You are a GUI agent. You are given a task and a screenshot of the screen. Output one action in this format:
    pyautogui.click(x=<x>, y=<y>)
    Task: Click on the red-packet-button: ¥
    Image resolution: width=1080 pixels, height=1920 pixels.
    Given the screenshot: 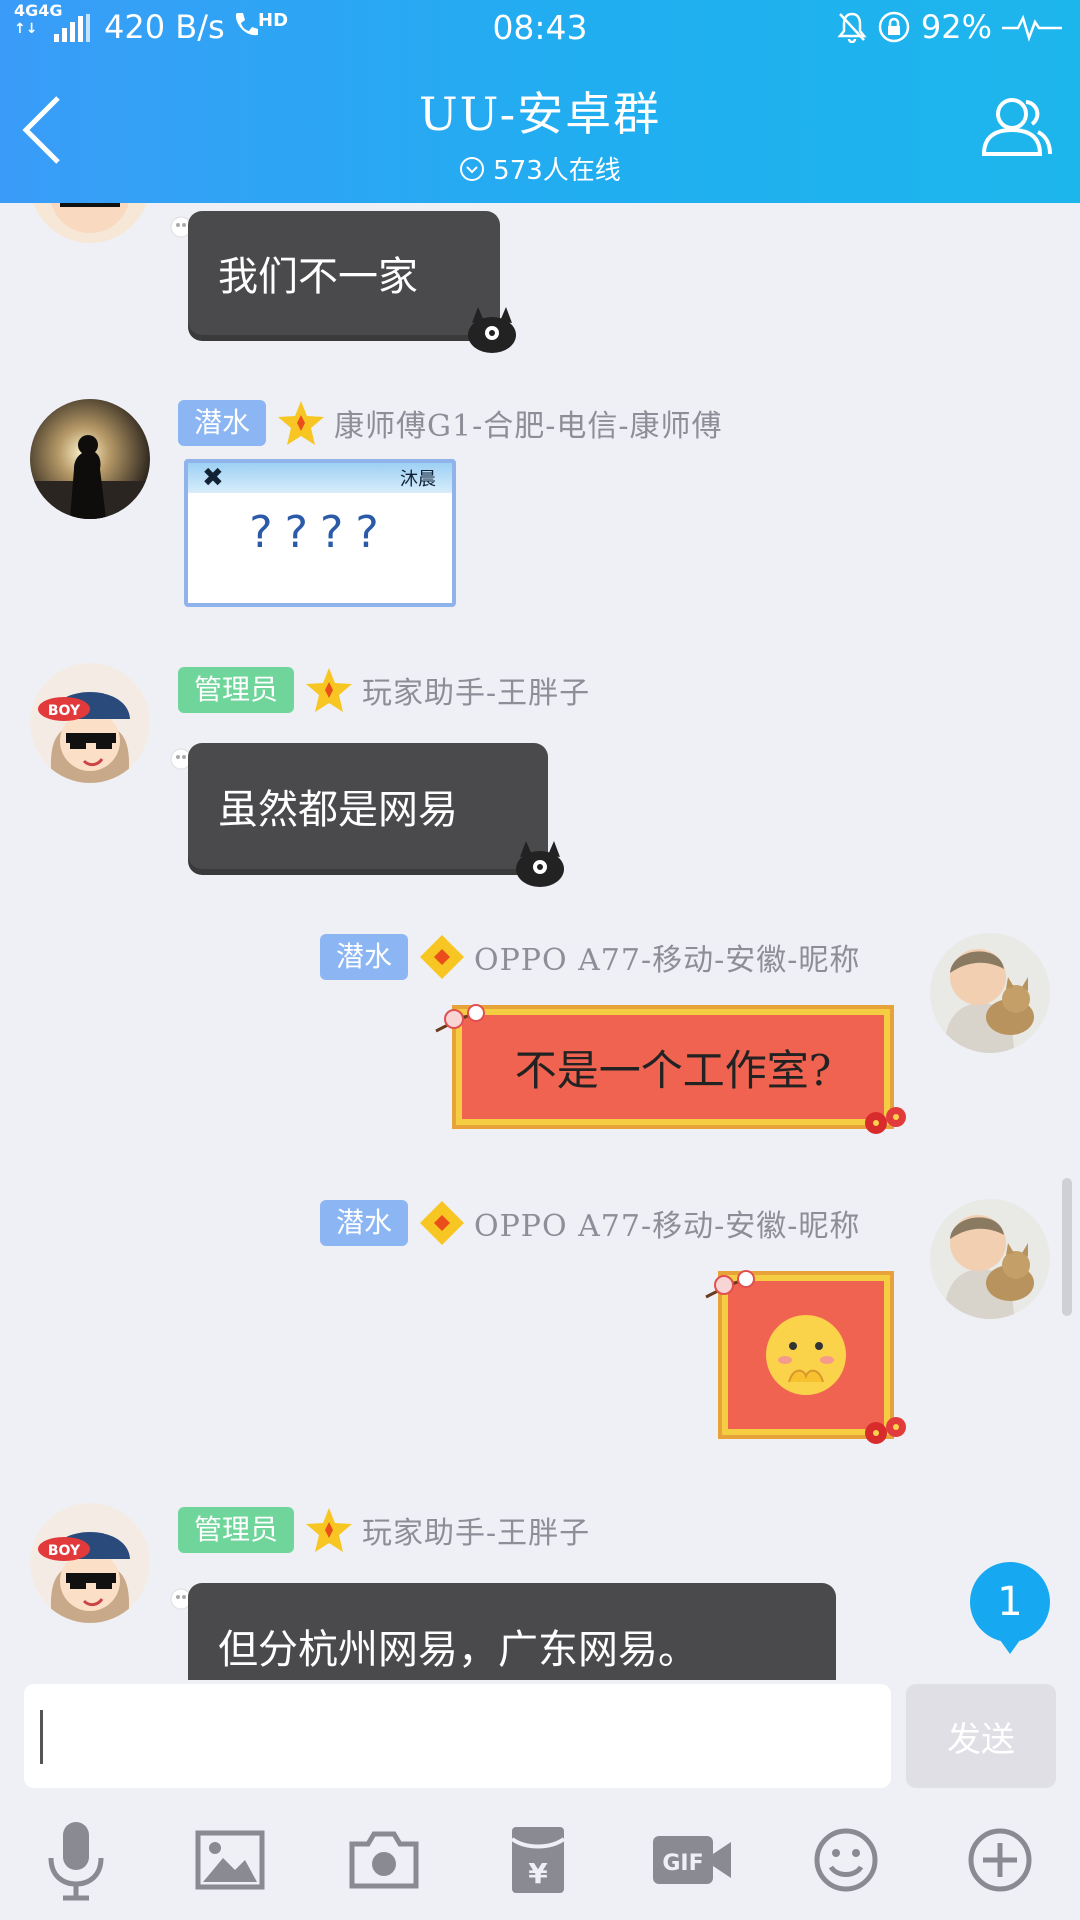 What is the action you would take?
    pyautogui.click(x=538, y=1860)
    